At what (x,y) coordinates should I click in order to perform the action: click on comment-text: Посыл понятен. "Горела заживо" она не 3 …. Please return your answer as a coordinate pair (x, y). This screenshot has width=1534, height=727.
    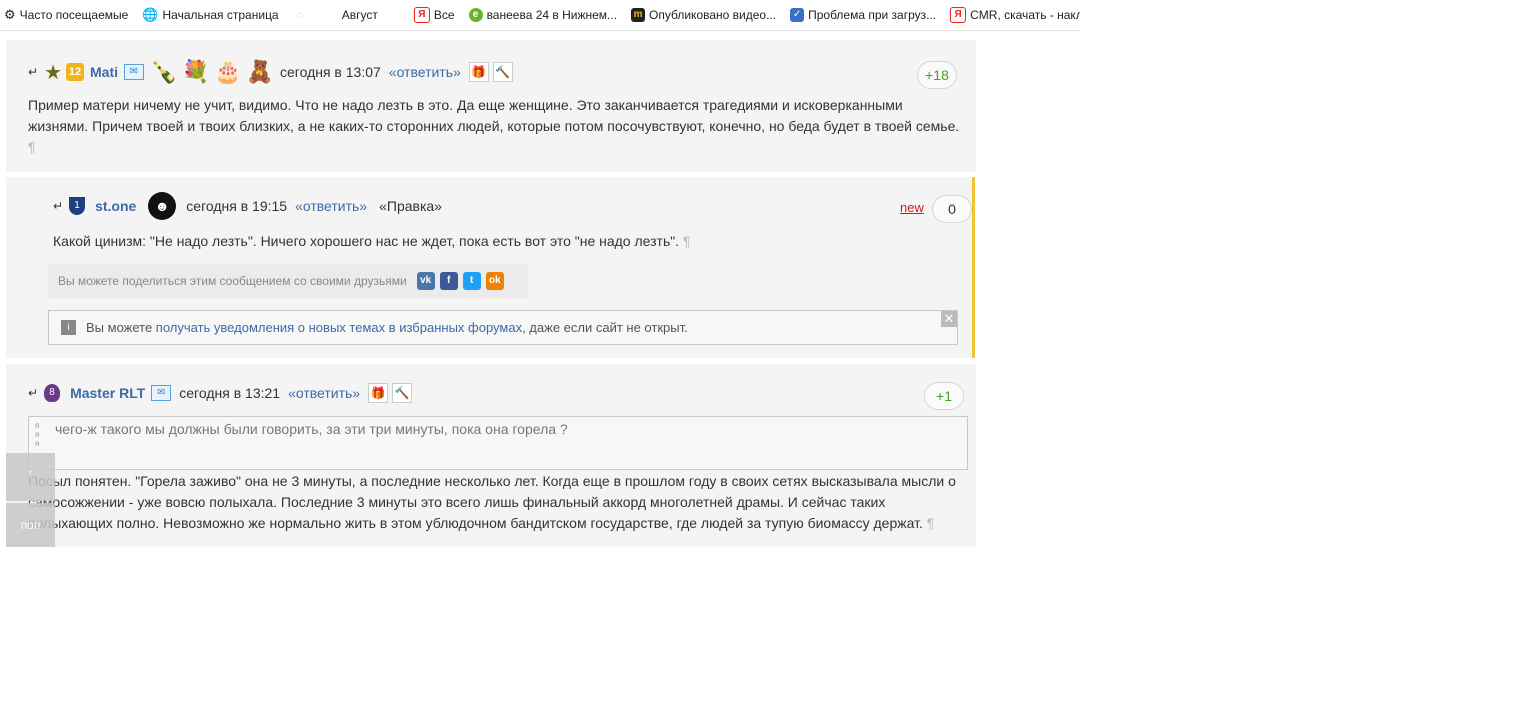
    Looking at the image, I should click on (492, 502).